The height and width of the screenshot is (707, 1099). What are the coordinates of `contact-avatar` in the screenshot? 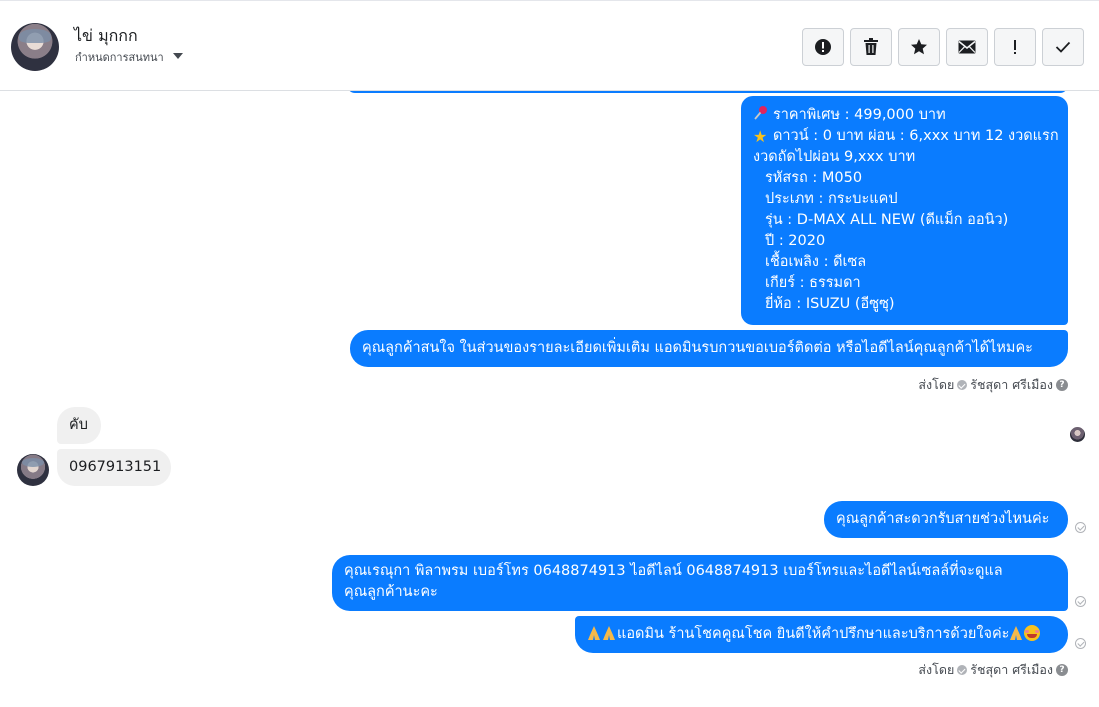 It's located at (35, 47).